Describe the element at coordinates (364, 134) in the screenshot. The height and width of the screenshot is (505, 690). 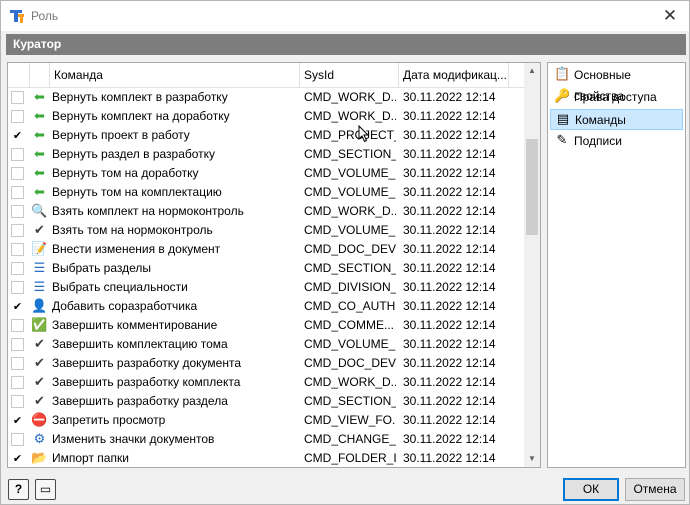
I see `mouse-cursor-icon` at that location.